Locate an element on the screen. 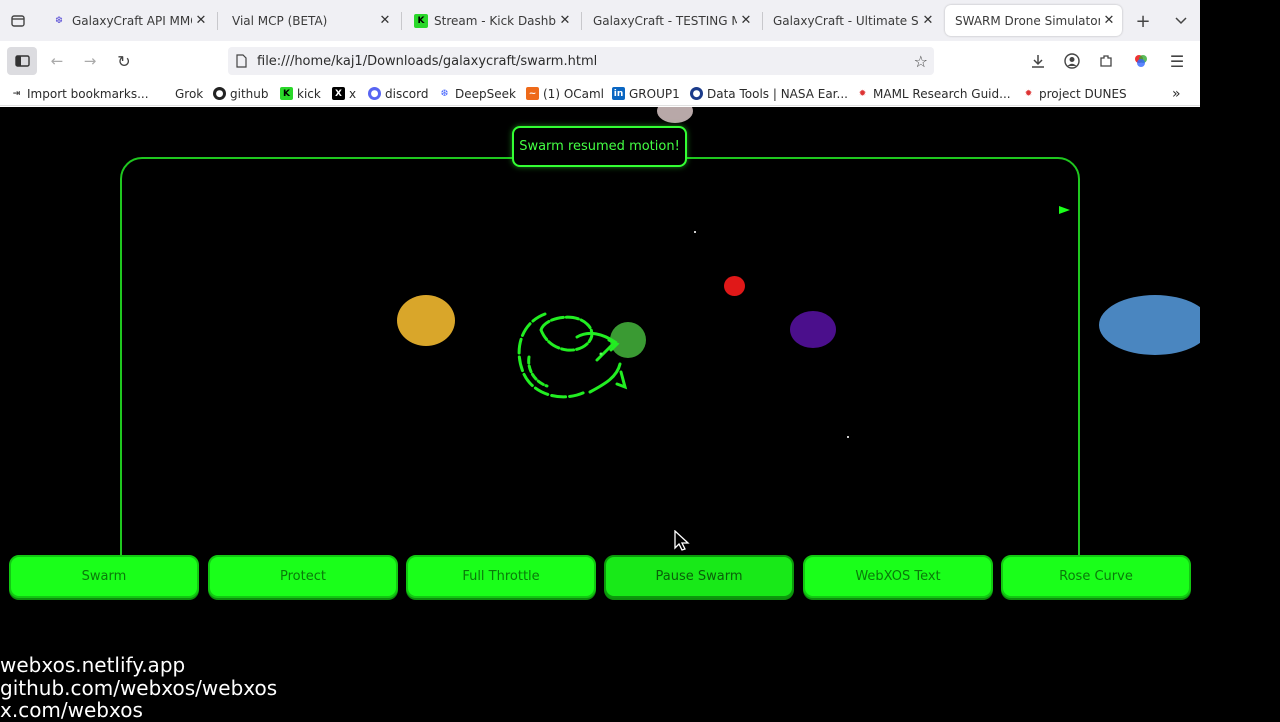 Image resolution: width=1280 pixels, height=722 pixels. tab-galaxycraft-ultimate: GalaxyCraft - Ultimate Spa ✕ is located at coordinates (852, 20).